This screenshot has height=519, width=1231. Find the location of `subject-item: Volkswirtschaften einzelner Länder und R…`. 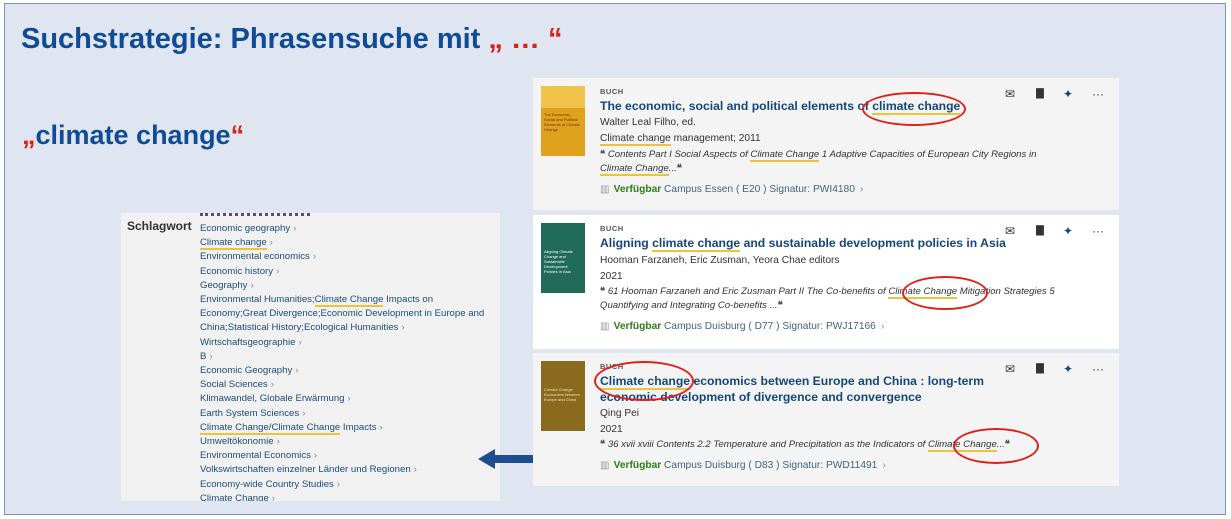

subject-item: Volkswirtschaften einzelner Länder und R… is located at coordinates (346, 470).